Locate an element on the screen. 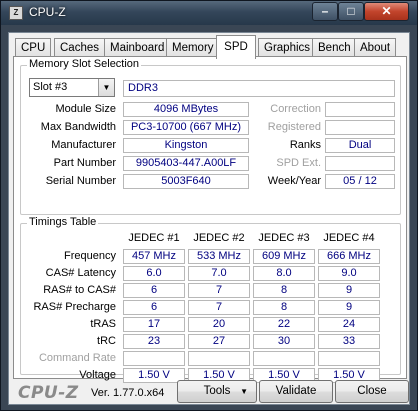 The image size is (418, 411). timing-row-label: tRAS is located at coordinates (103, 324).